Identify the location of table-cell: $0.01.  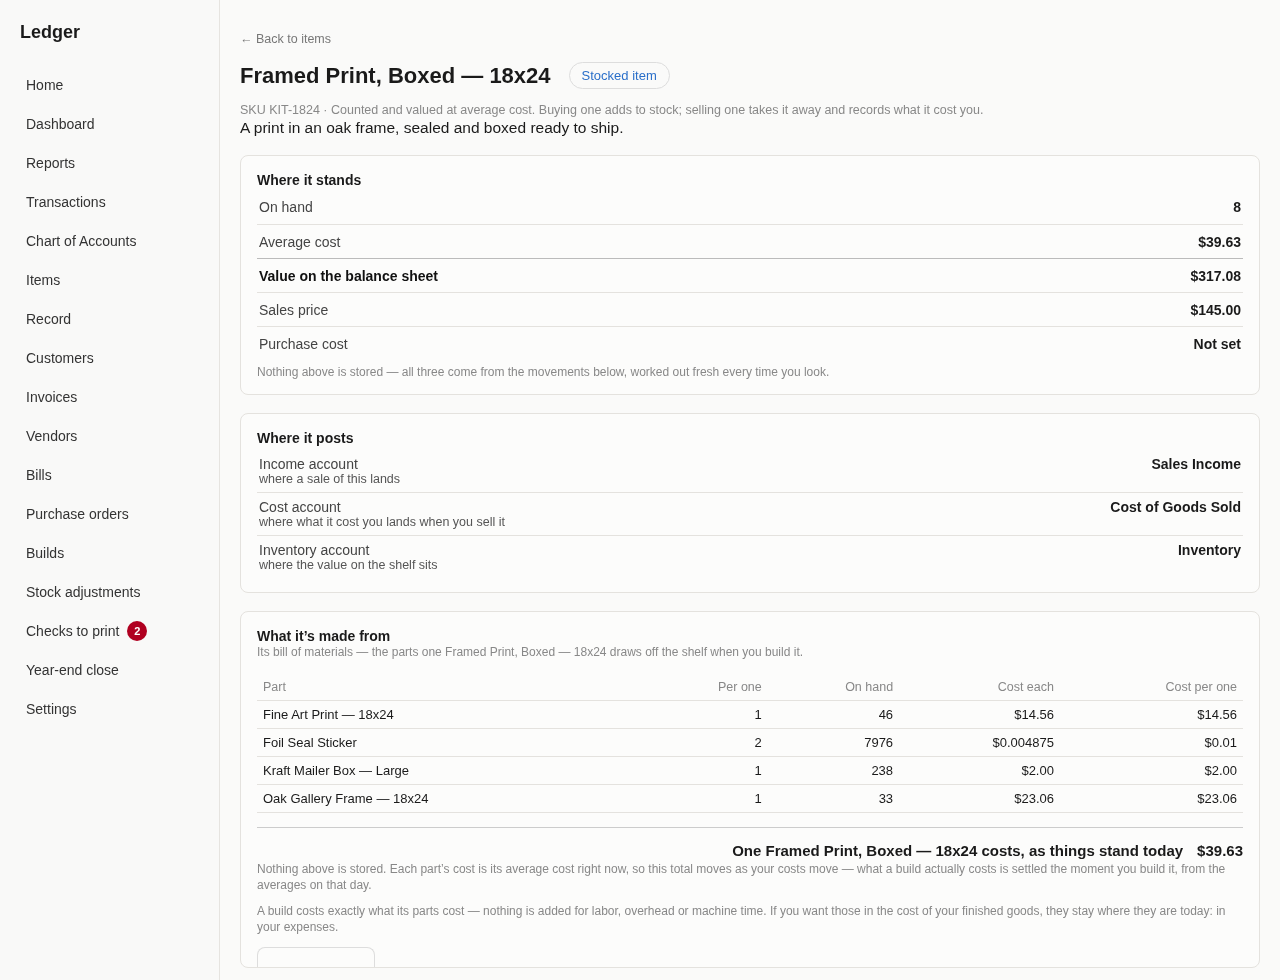
(1151, 742).